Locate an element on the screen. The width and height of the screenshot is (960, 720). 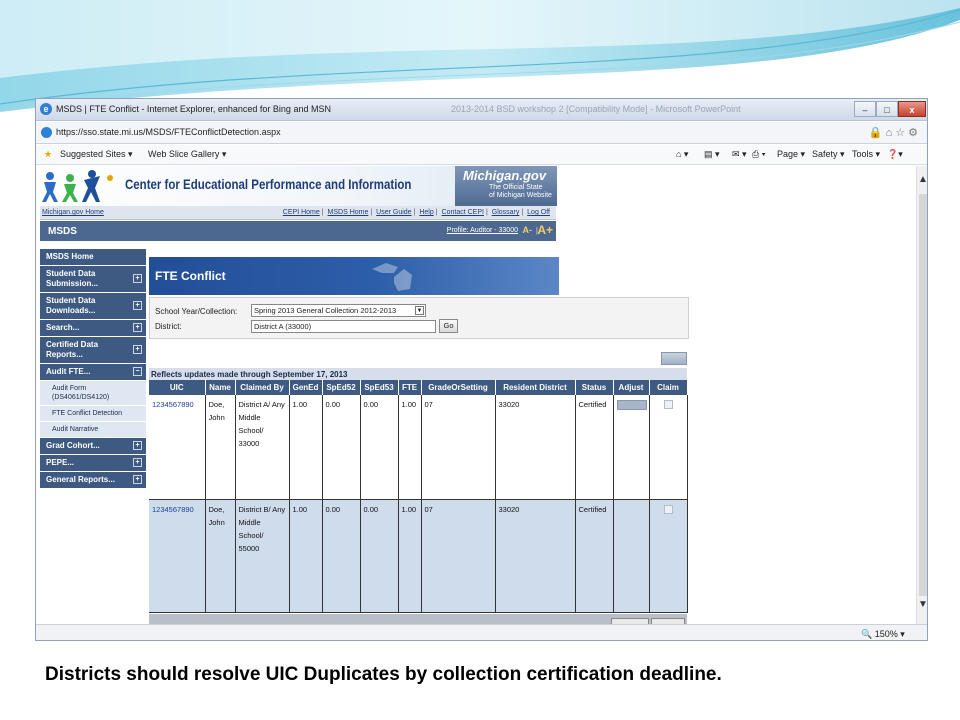
favorites-star-icon: ★ is located at coordinates (48, 154).